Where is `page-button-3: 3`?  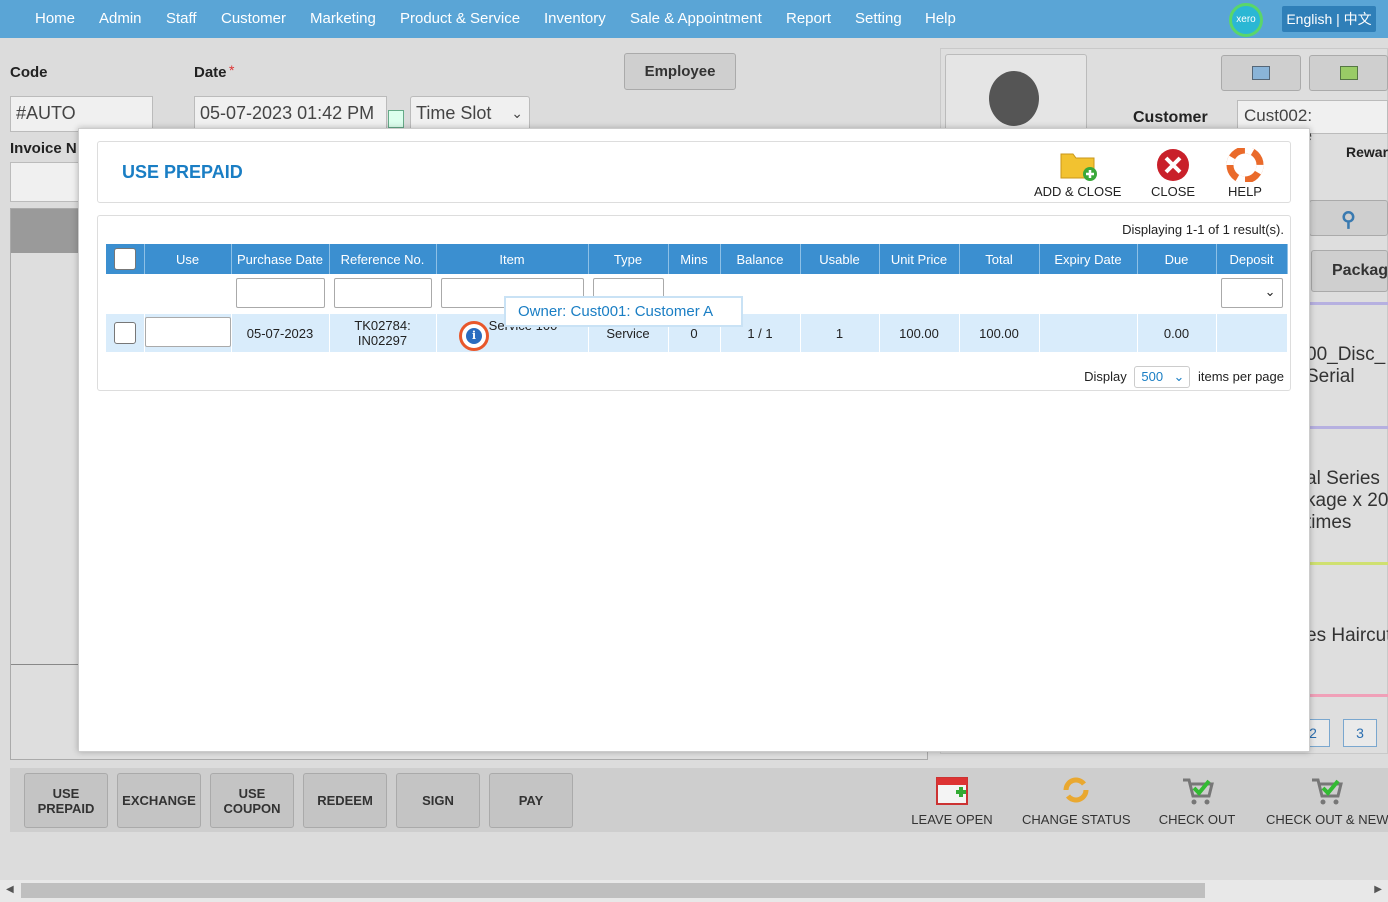
page-button-3: 3 is located at coordinates (1360, 733).